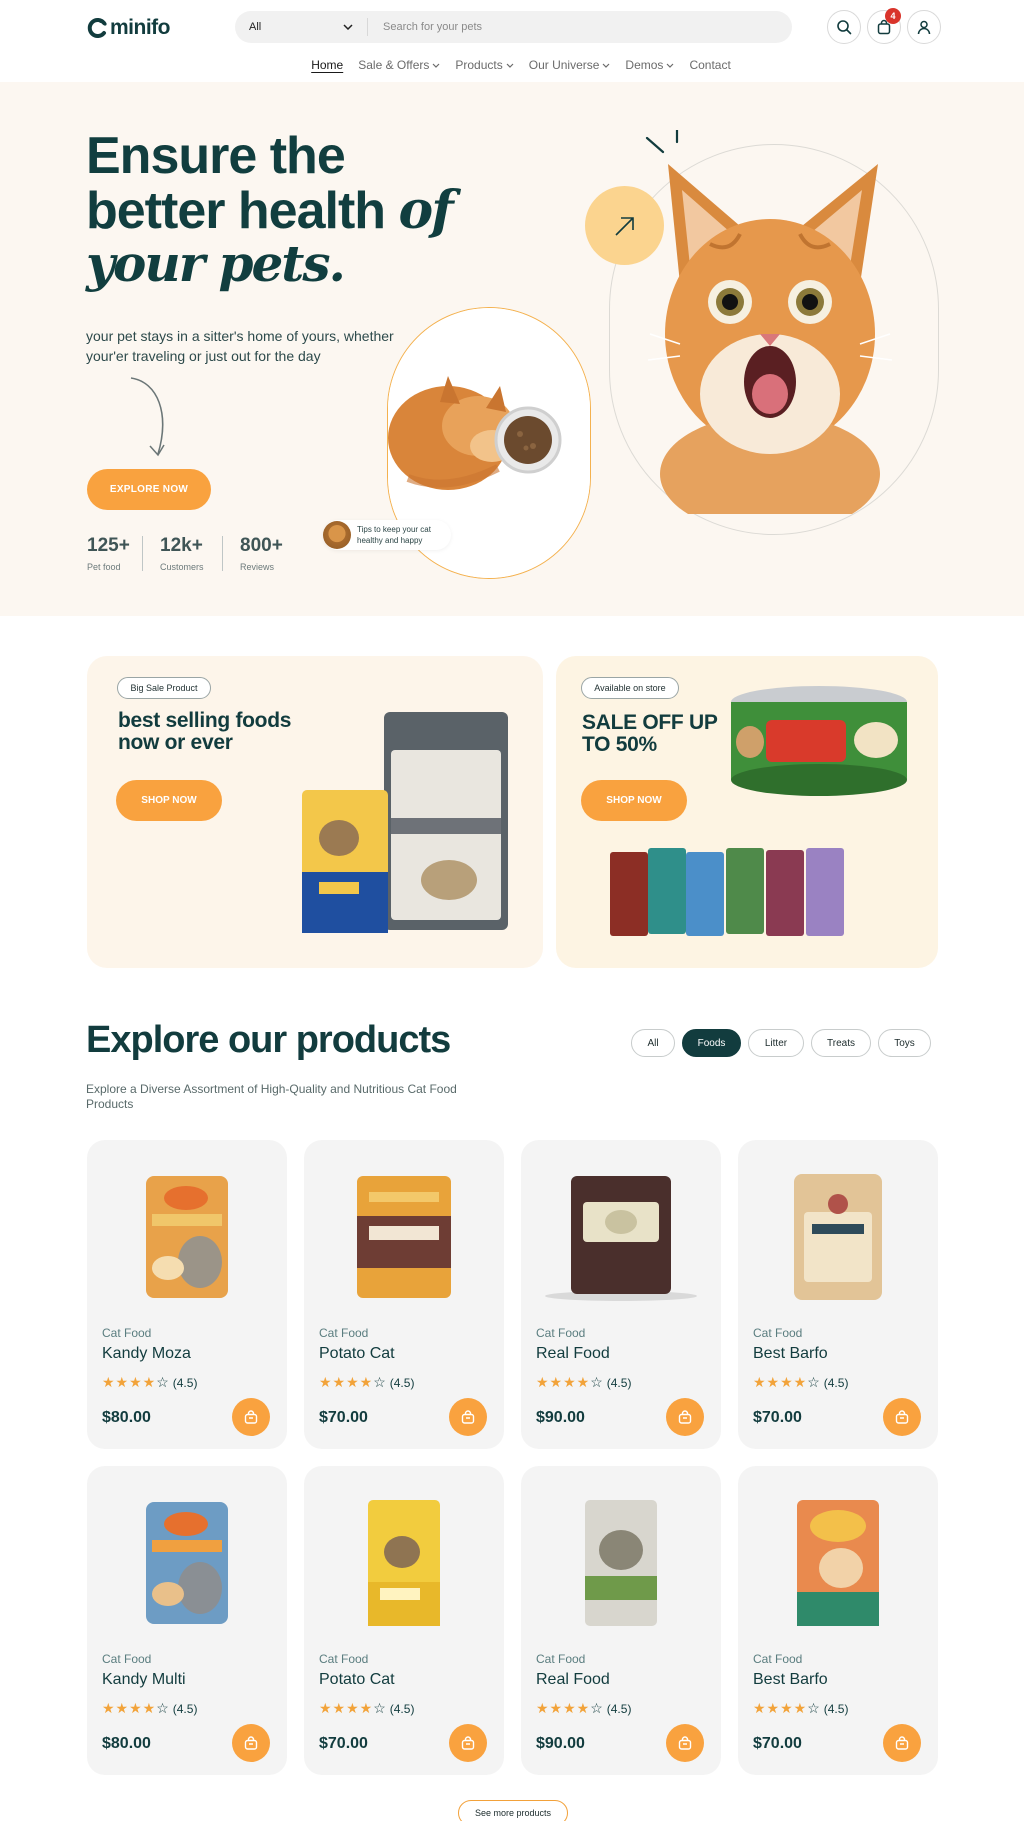 The height and width of the screenshot is (1821, 1024). What do you see at coordinates (301, 27) in the screenshot?
I see `search-category-select: All` at bounding box center [301, 27].